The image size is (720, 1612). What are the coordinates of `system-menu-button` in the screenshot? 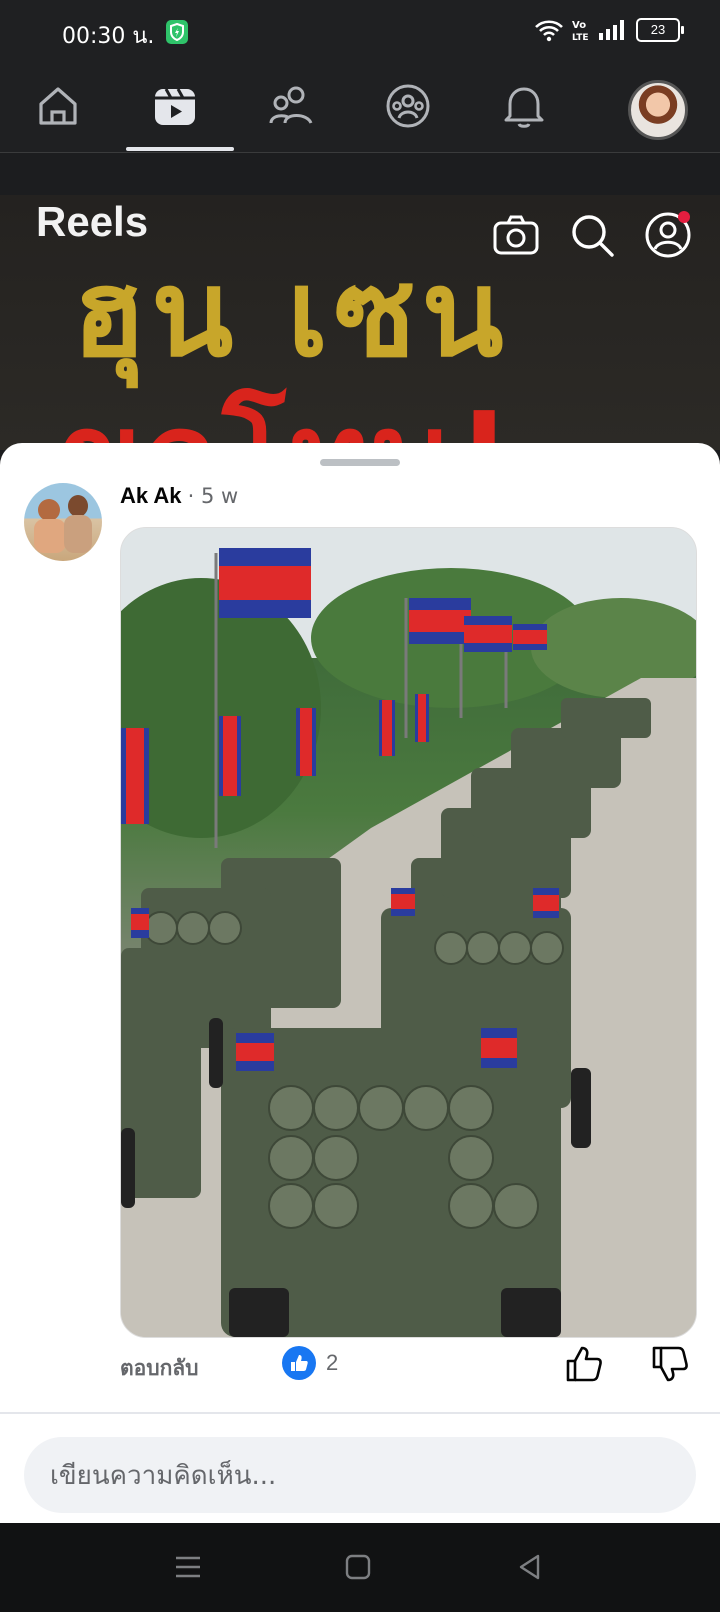 It's located at (188, 1567).